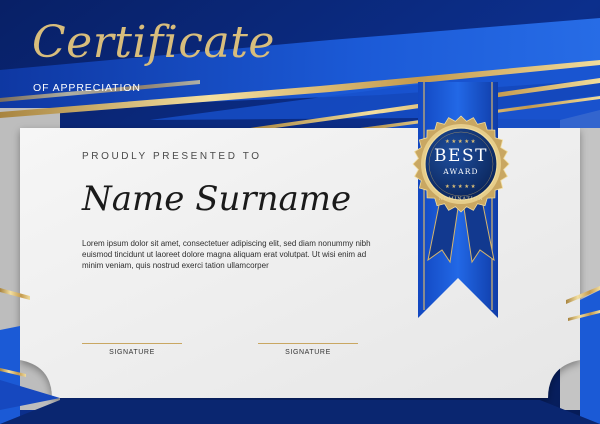  Describe the element at coordinates (461, 142) in the screenshot. I see `badge-stars-top: ★★★★★` at that location.